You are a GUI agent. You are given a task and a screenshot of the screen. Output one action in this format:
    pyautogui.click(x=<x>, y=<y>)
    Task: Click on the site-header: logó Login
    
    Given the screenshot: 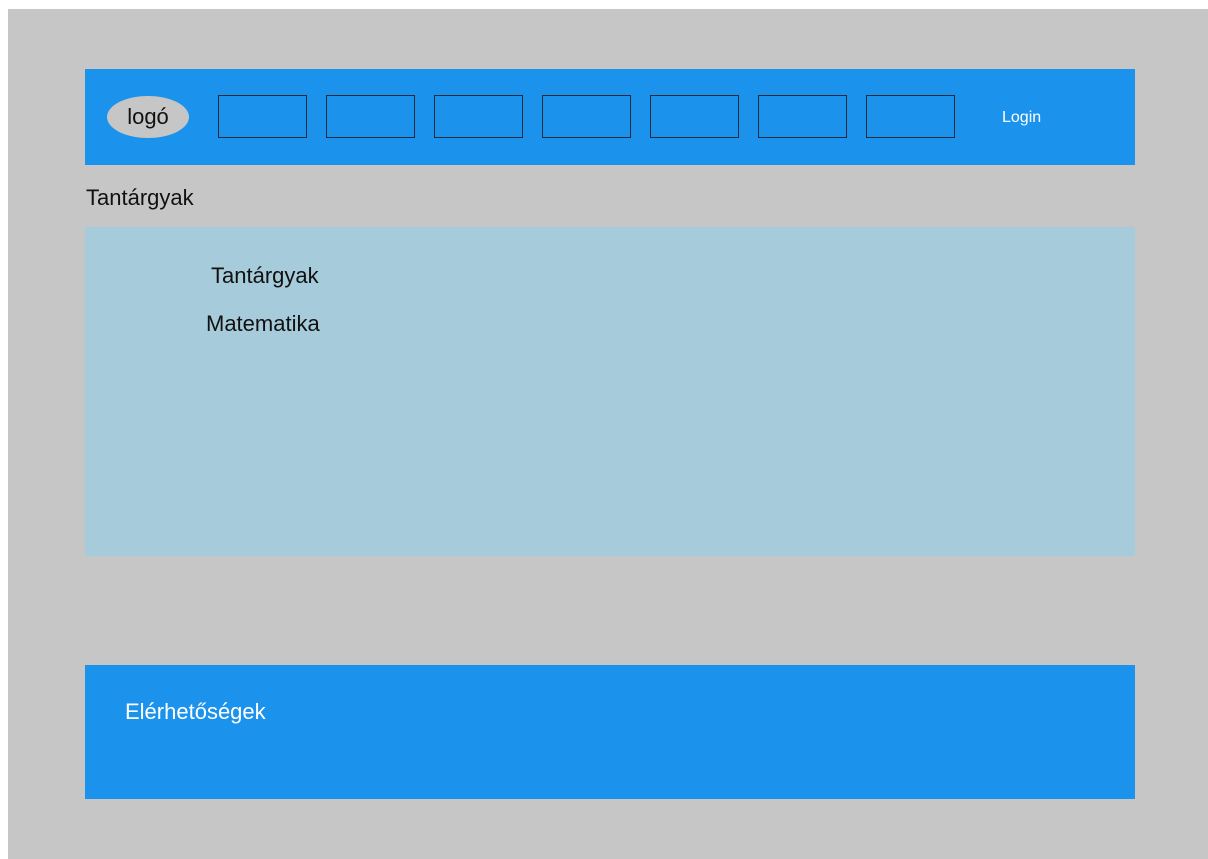 What is the action you would take?
    pyautogui.click(x=610, y=117)
    